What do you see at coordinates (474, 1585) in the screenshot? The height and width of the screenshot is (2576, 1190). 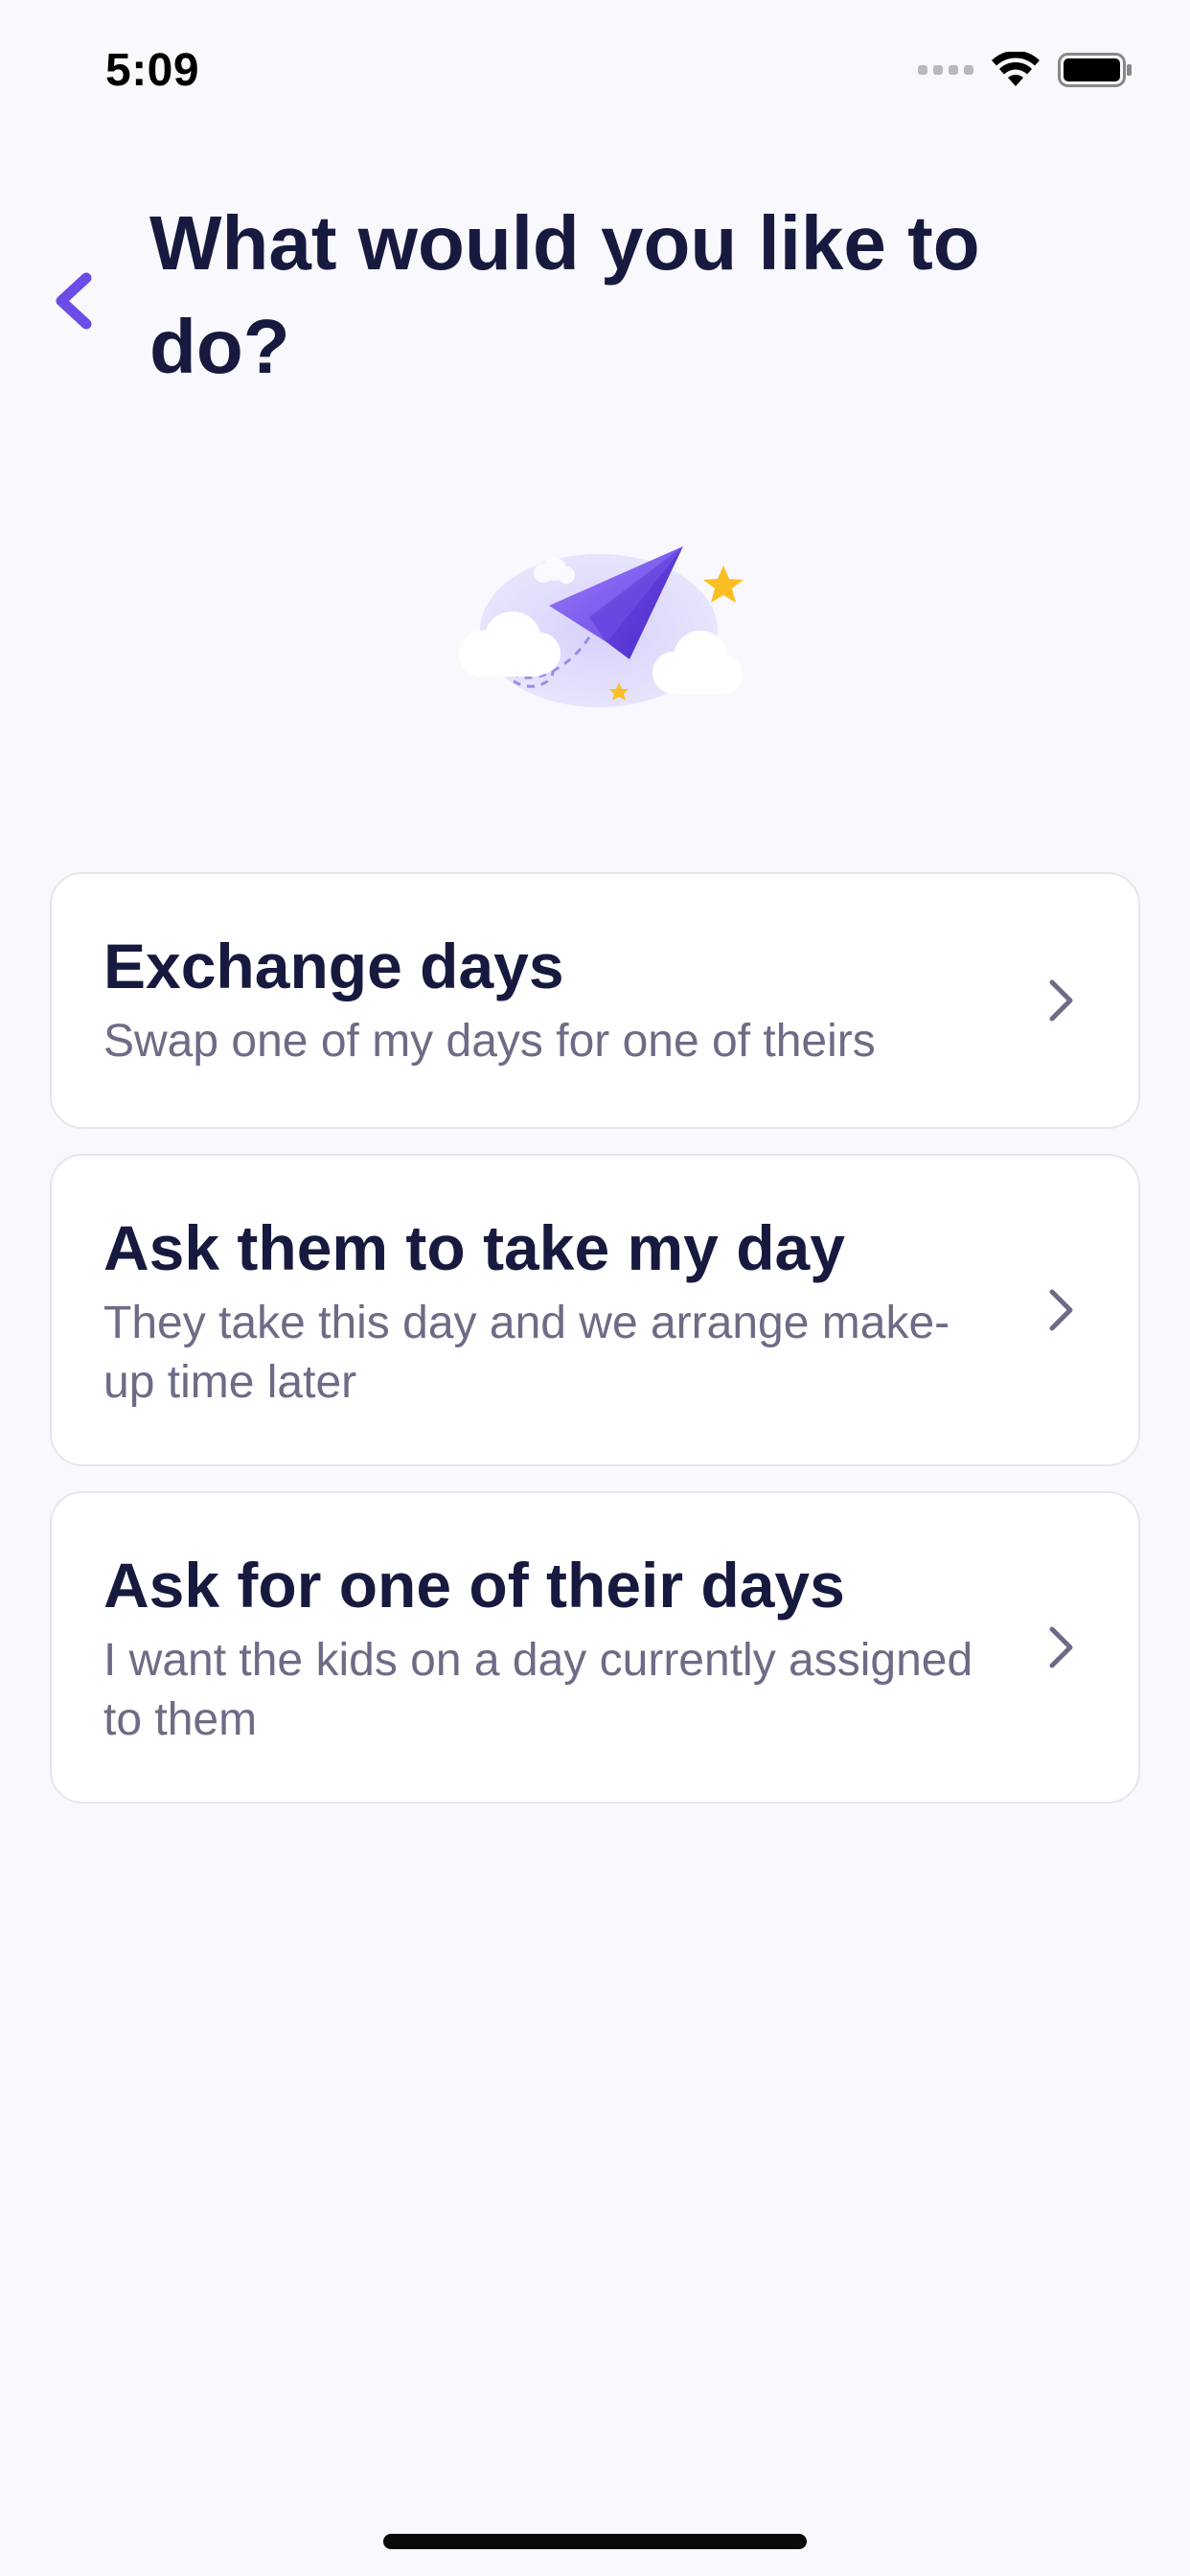 I see `option-title: Ask for one of their days` at bounding box center [474, 1585].